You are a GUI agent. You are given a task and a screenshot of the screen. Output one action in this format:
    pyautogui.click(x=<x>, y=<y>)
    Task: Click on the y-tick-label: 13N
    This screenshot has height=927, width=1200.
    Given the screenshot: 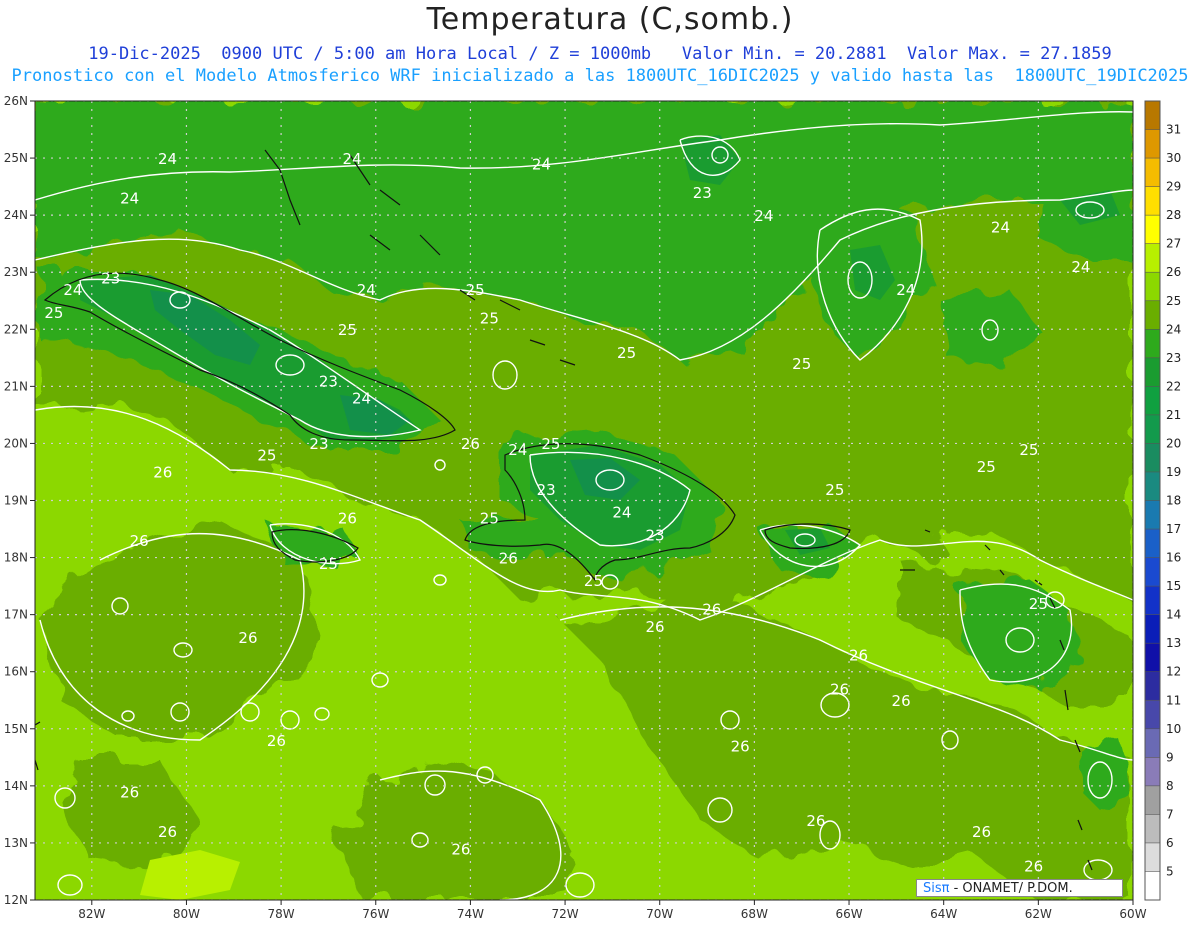 What is the action you would take?
    pyautogui.click(x=16, y=843)
    